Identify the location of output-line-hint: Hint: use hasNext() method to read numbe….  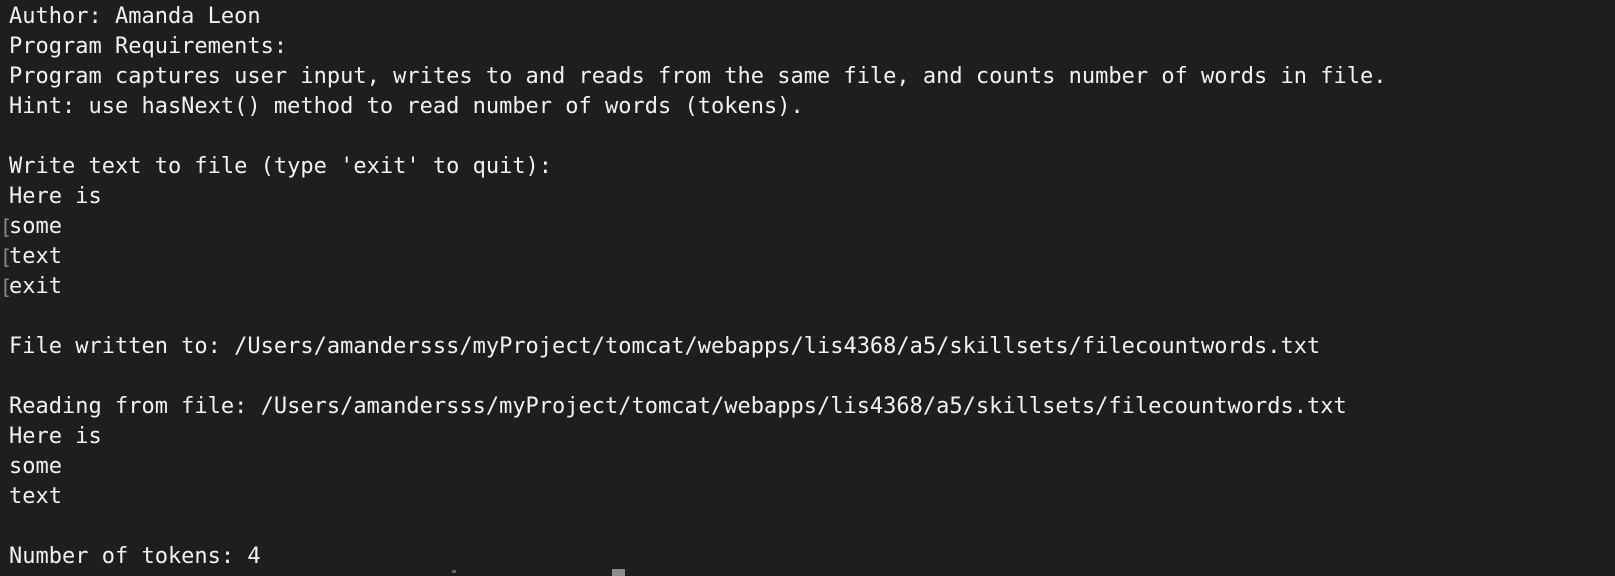
(812, 107).